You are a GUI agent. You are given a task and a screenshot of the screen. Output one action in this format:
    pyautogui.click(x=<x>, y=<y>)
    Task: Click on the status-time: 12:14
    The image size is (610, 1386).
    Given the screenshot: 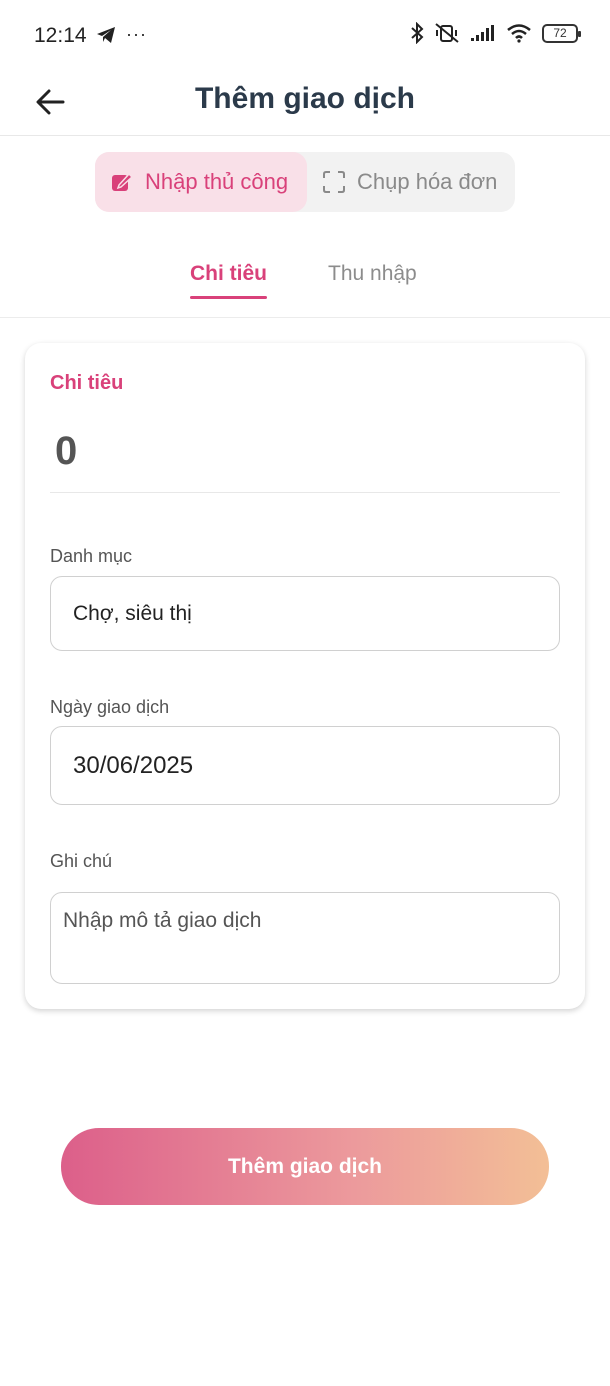 What is the action you would take?
    pyautogui.click(x=60, y=35)
    